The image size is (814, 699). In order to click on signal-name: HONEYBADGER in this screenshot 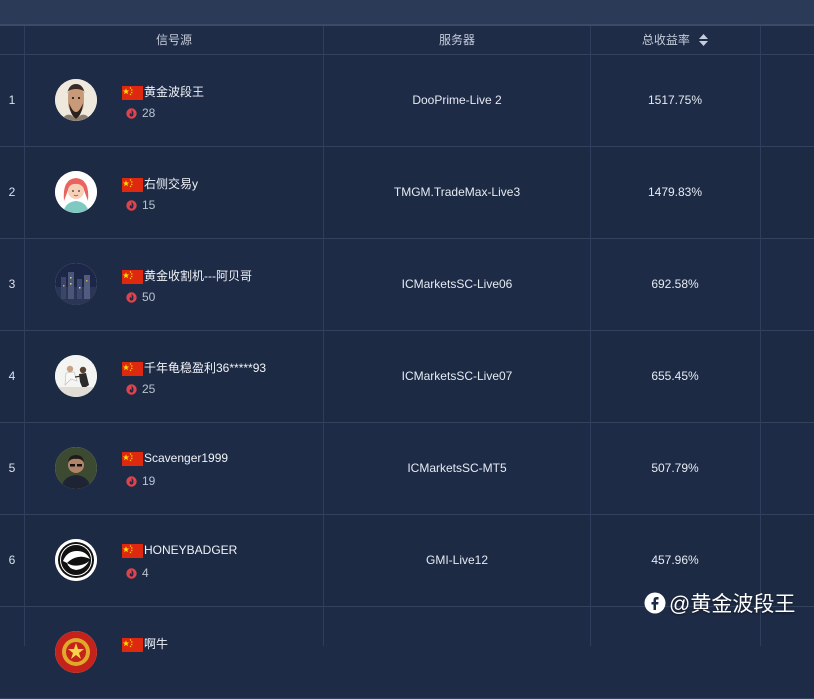, I will do `click(179, 551)`.